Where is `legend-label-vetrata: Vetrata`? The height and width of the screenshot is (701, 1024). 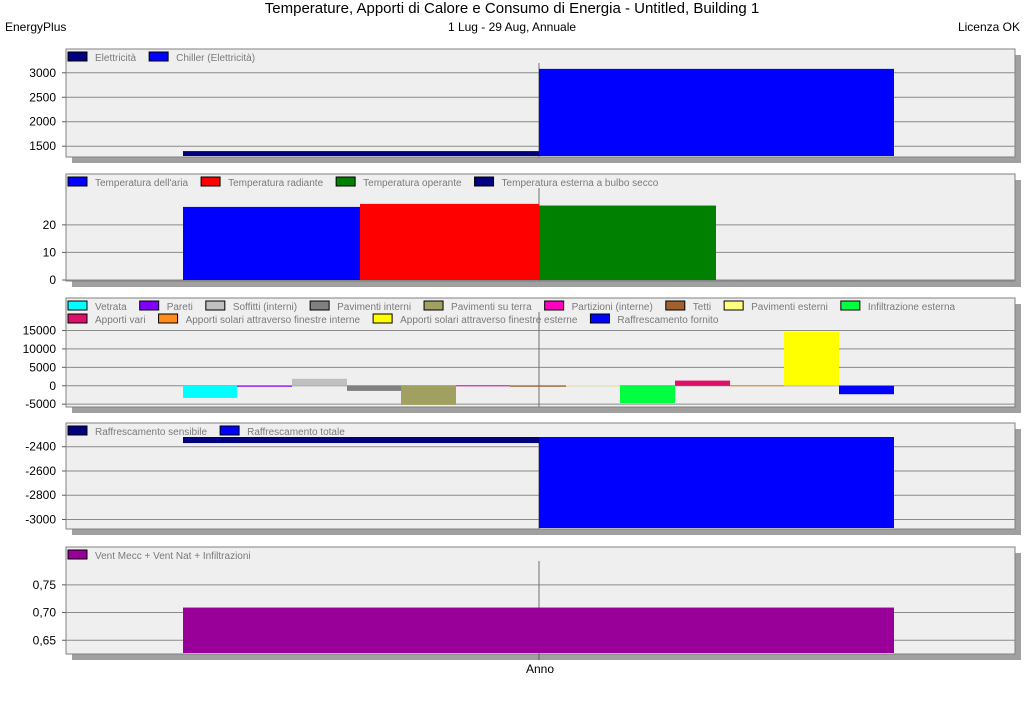
legend-label-vetrata: Vetrata is located at coordinates (111, 307).